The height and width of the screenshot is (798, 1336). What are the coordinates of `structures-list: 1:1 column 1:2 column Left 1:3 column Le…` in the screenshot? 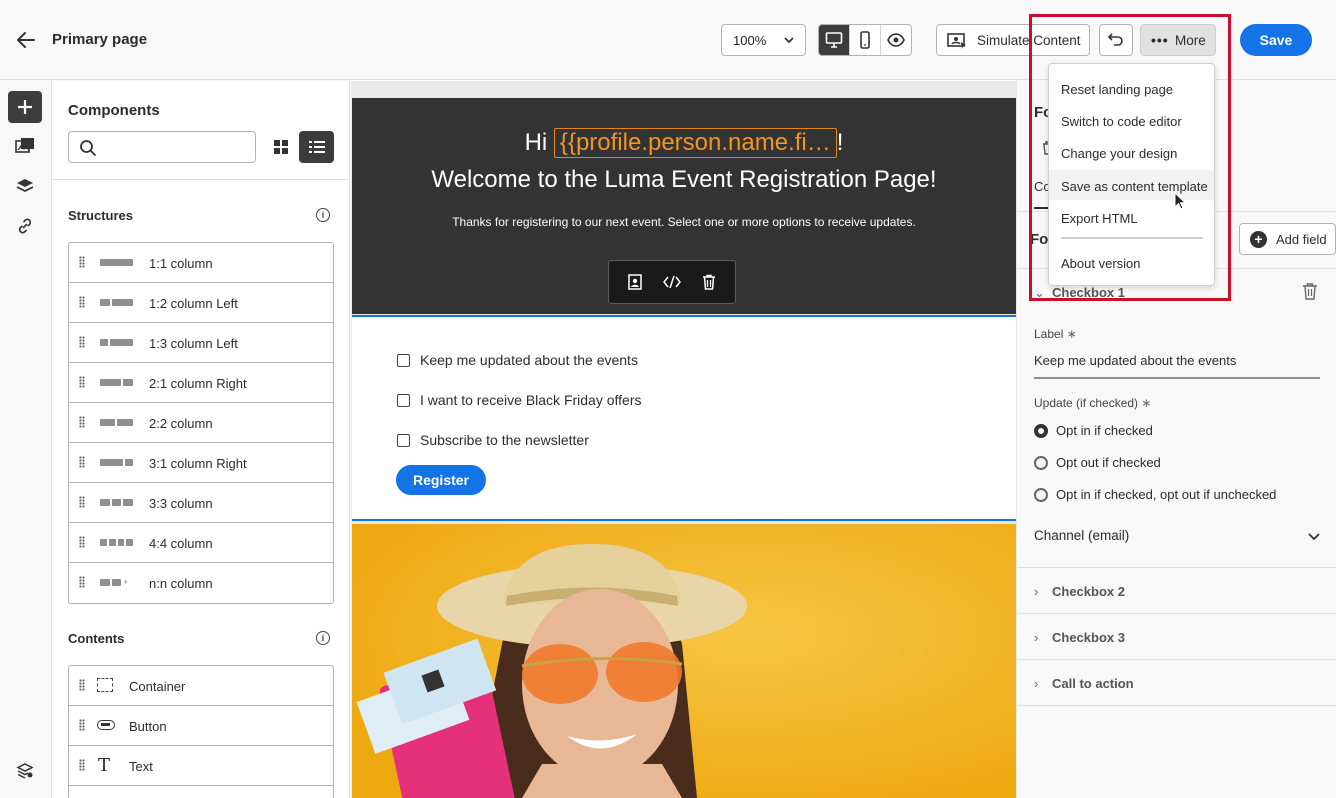 It's located at (201, 423).